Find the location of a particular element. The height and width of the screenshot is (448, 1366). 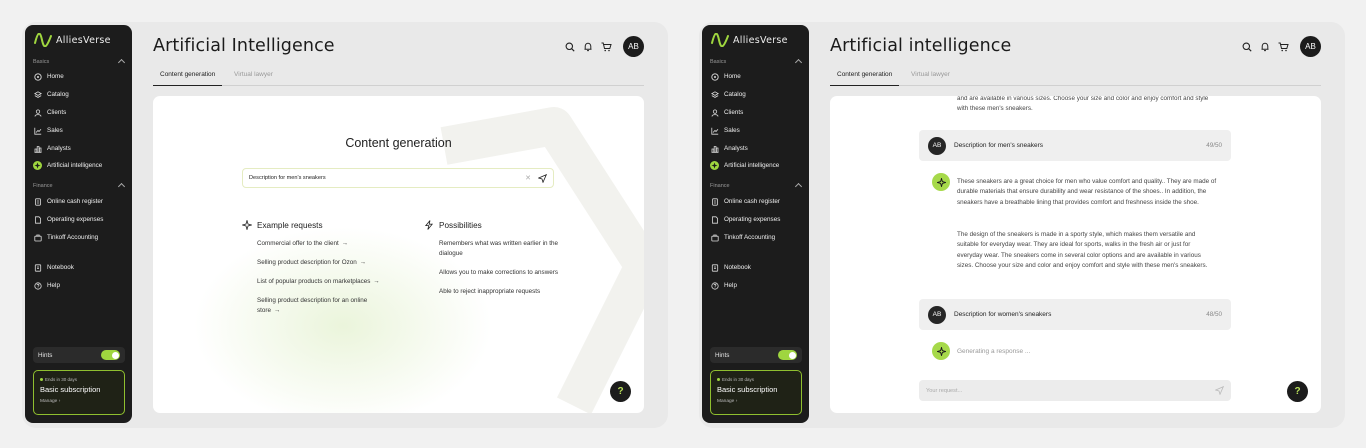

home-icon is located at coordinates (714, 76).